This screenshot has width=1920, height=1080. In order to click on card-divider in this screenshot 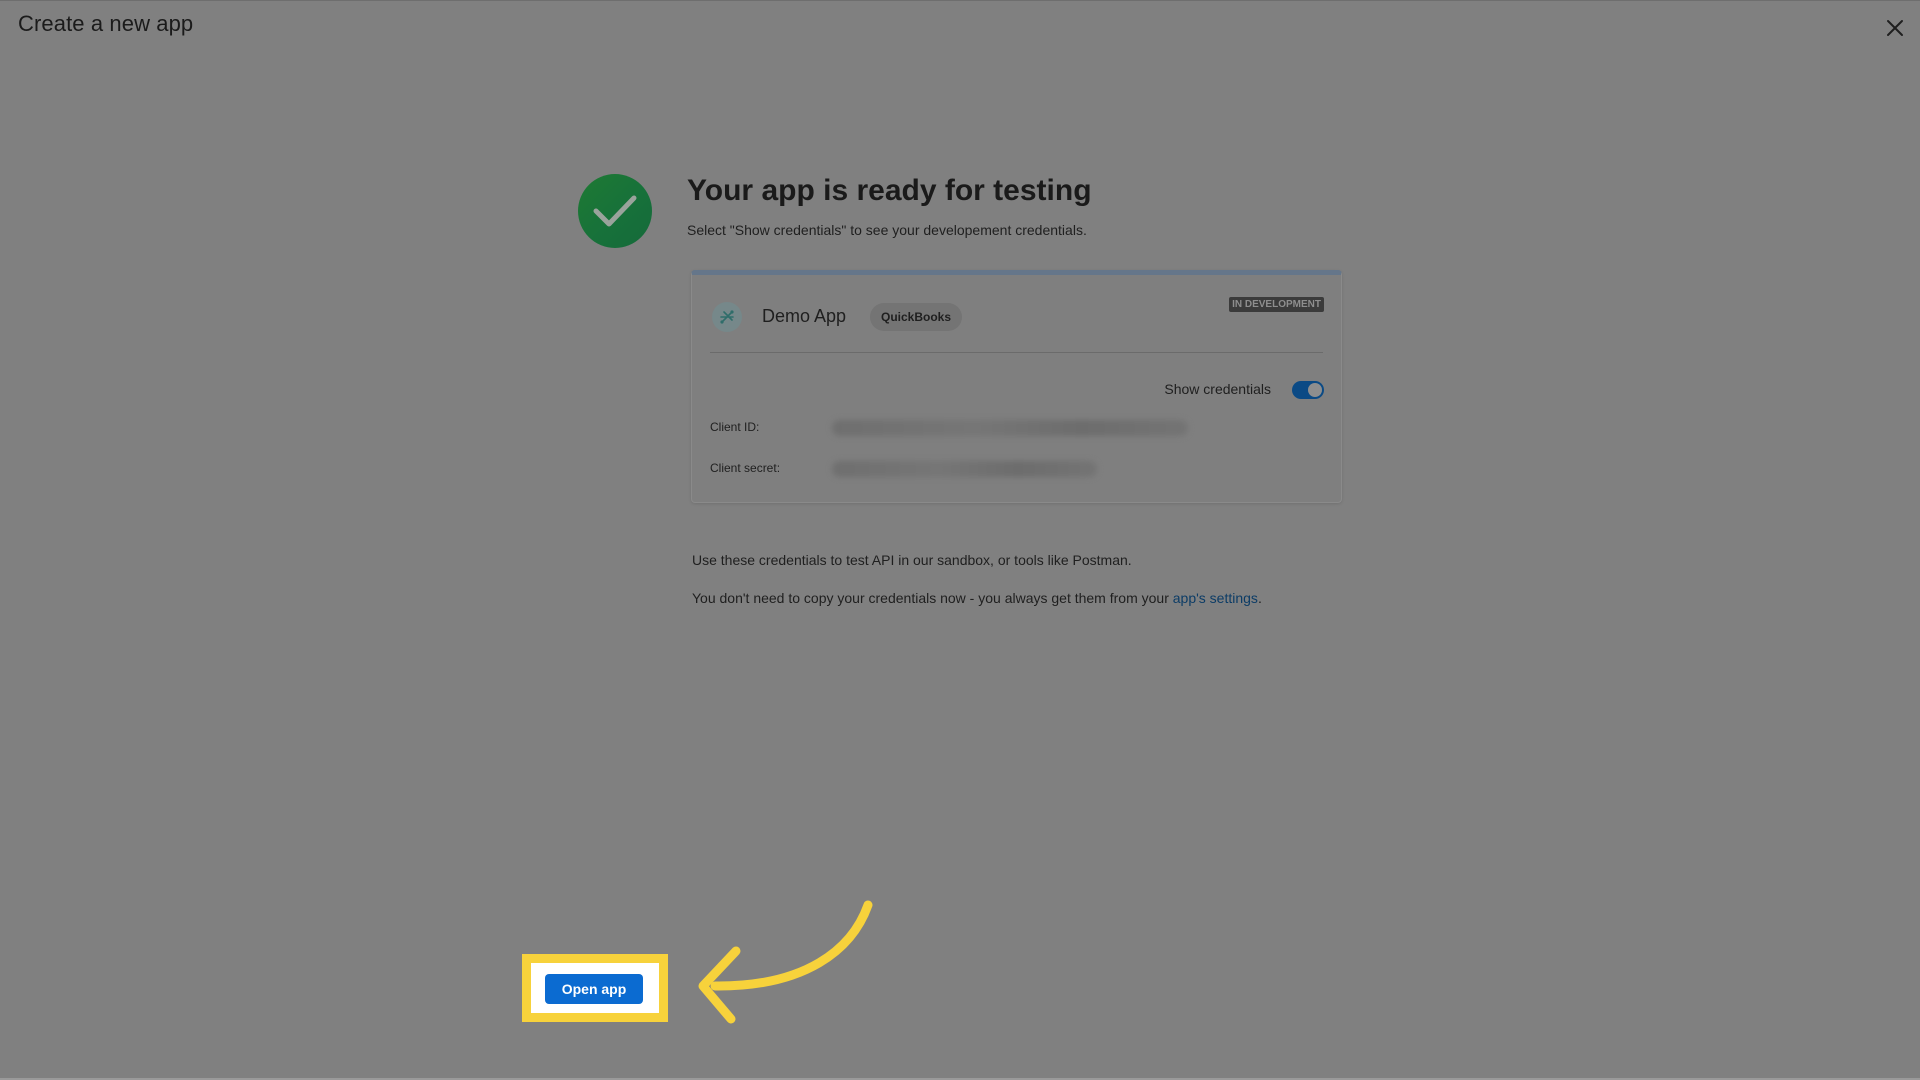, I will do `click(1016, 352)`.